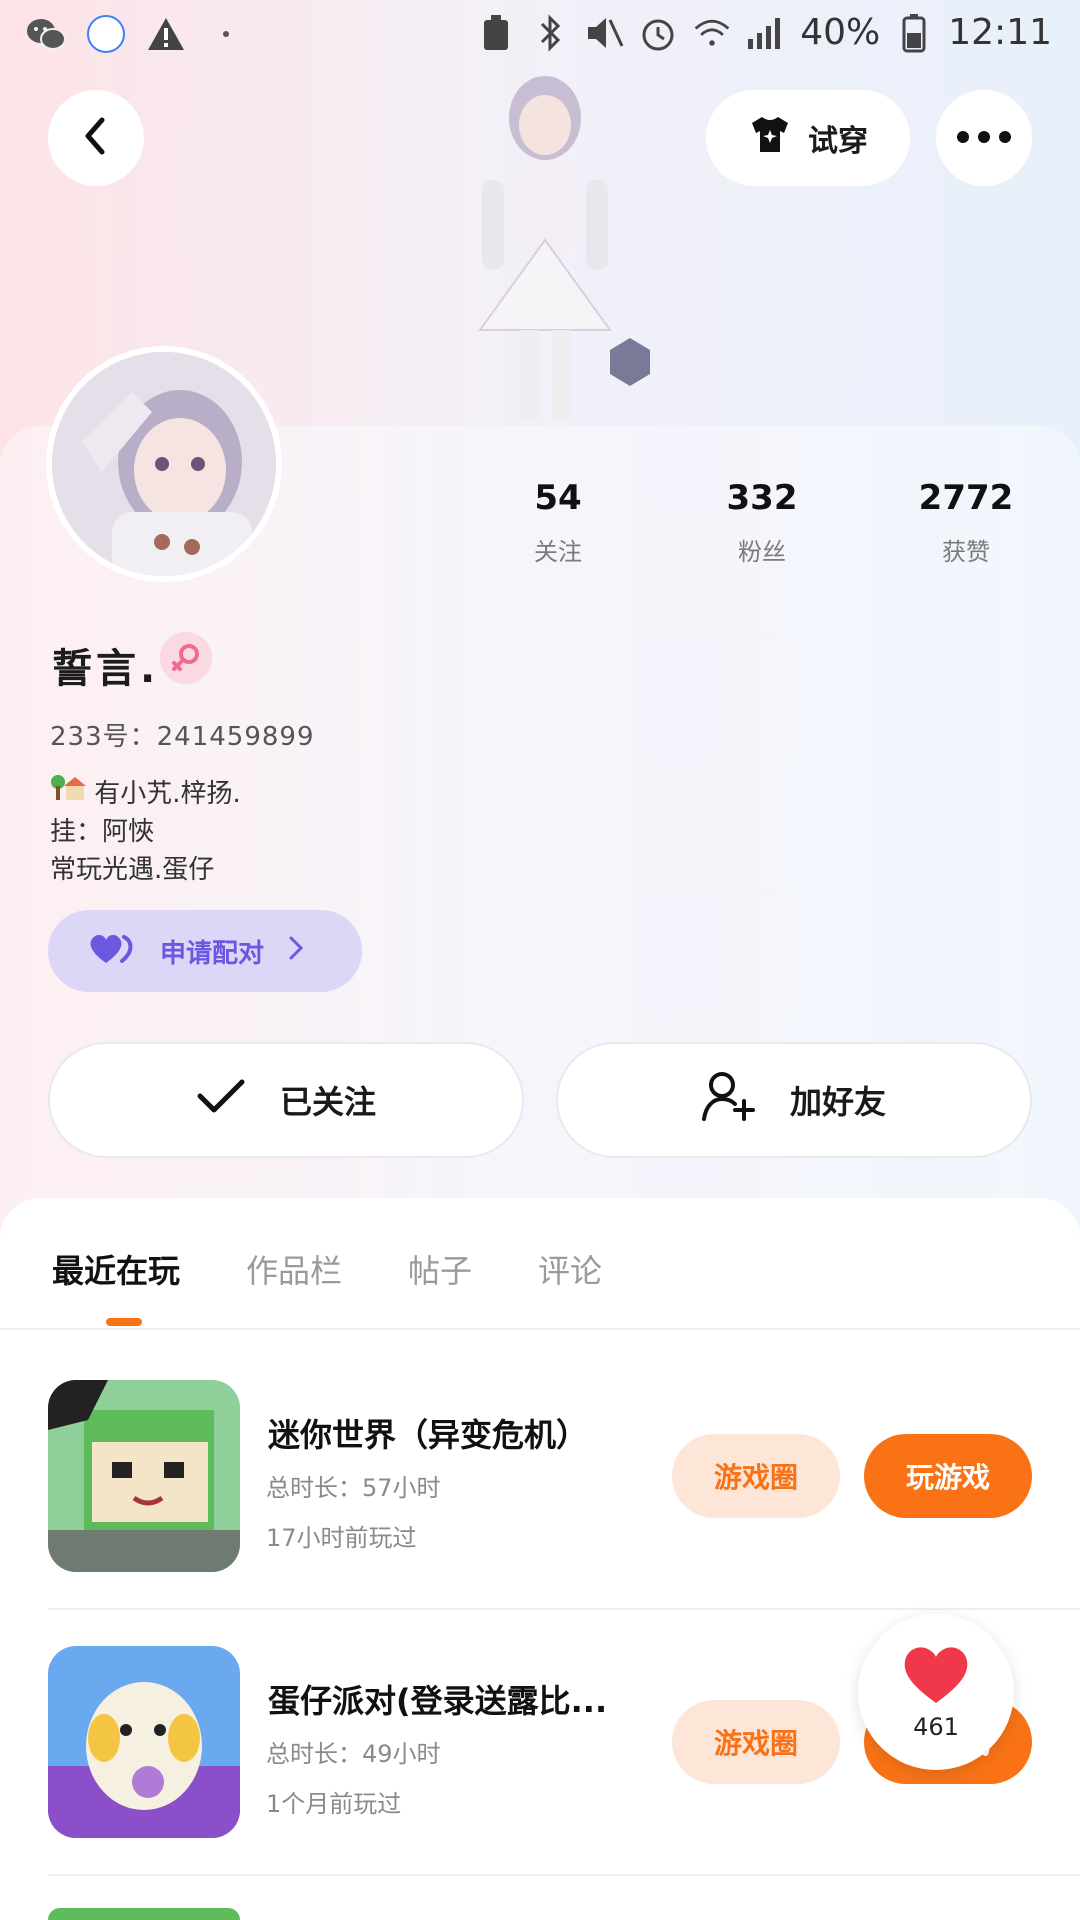  What do you see at coordinates (658, 33) in the screenshot?
I see `alarm-icon` at bounding box center [658, 33].